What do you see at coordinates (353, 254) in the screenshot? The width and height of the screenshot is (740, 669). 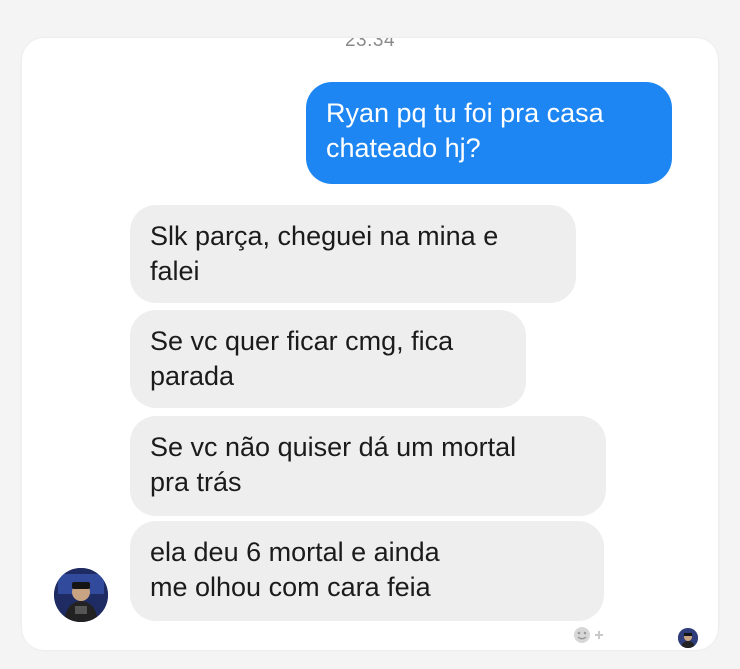 I see `received-message: Slk parça, cheguei na mina e falei` at bounding box center [353, 254].